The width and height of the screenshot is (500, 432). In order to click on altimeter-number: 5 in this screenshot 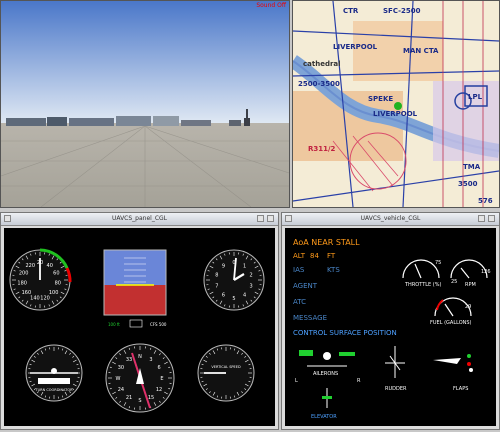, I will do `click(233, 299)`.